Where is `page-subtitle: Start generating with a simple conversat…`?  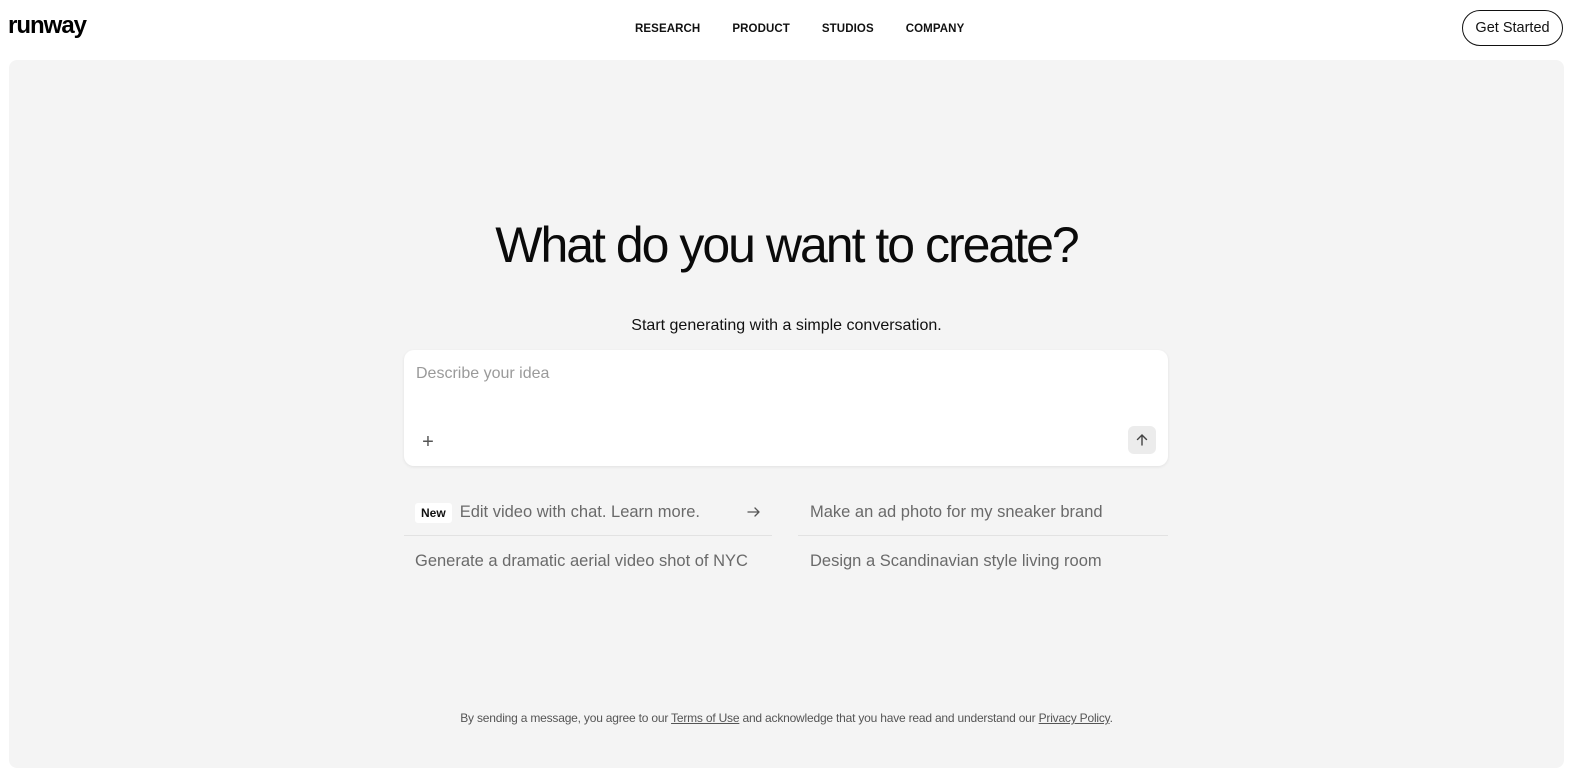 page-subtitle: Start generating with a simple conversat… is located at coordinates (786, 325).